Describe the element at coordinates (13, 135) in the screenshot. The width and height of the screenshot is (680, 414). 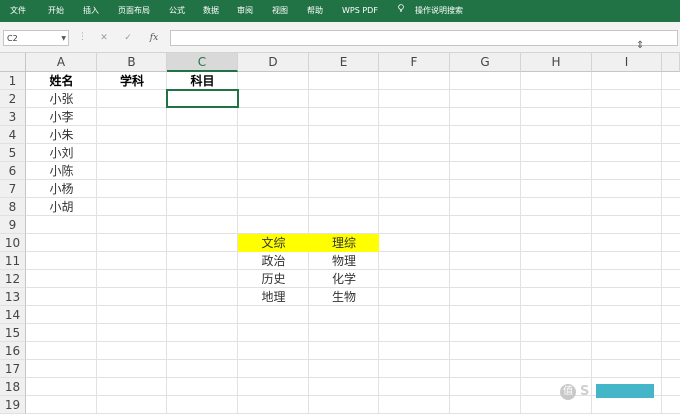
I see `row-header-4: 4` at that location.